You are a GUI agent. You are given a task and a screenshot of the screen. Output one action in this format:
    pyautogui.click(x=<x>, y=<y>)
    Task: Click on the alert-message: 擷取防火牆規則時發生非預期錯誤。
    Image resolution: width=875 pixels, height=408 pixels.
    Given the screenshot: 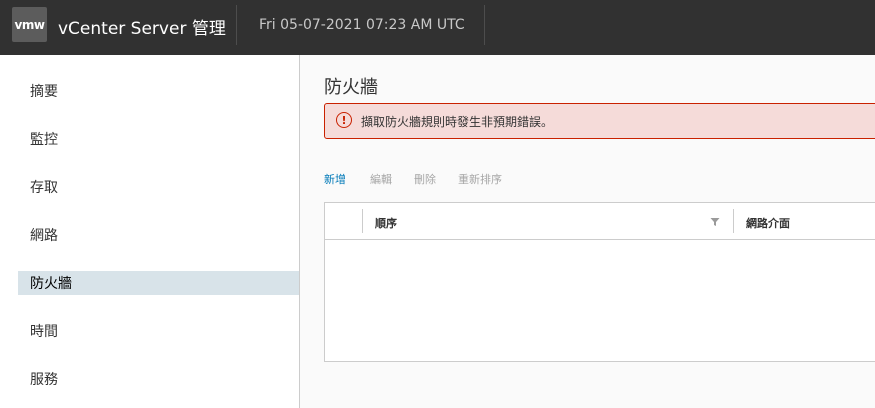 What is the action you would take?
    pyautogui.click(x=457, y=122)
    